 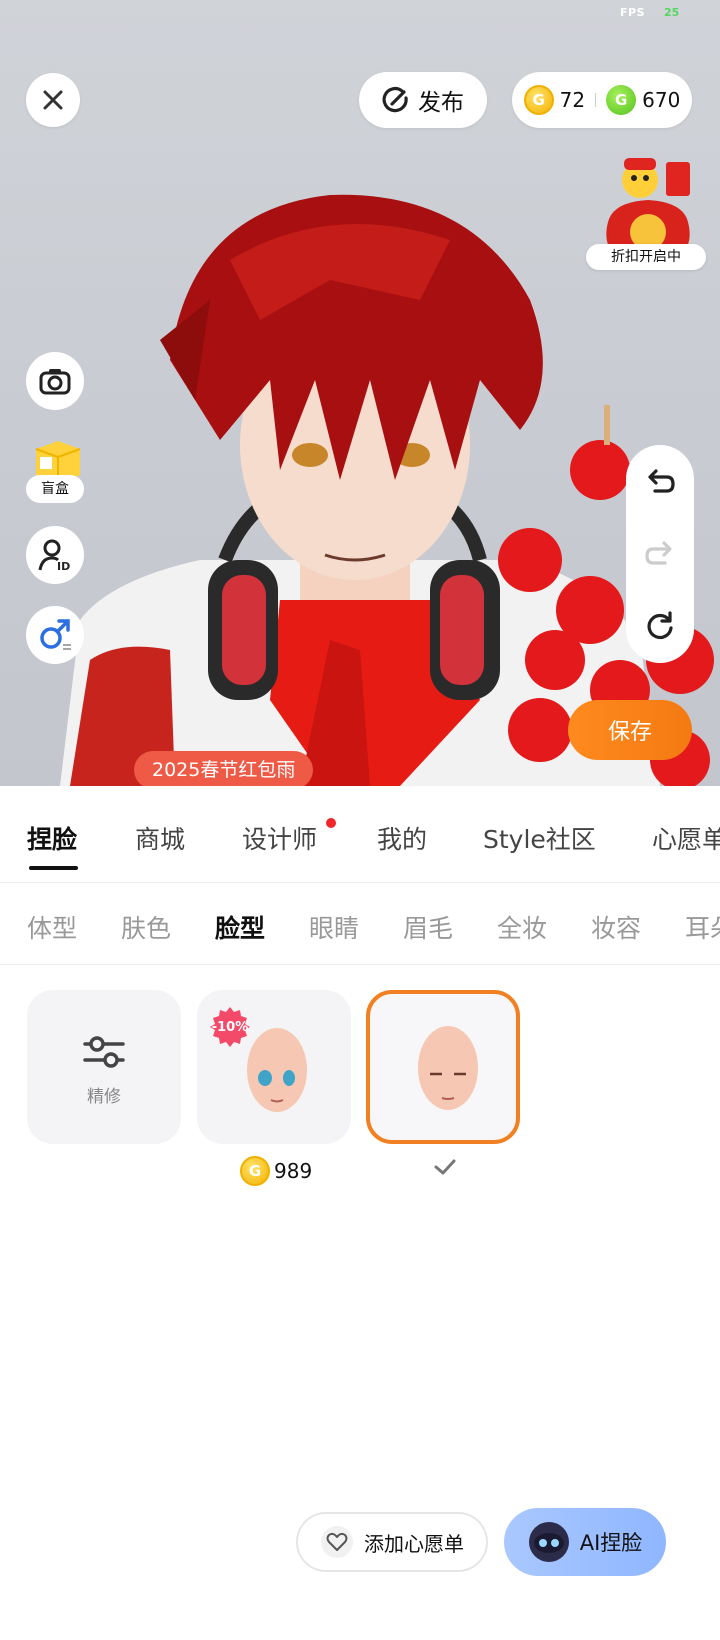 I want to click on history-controls, so click(x=660, y=554).